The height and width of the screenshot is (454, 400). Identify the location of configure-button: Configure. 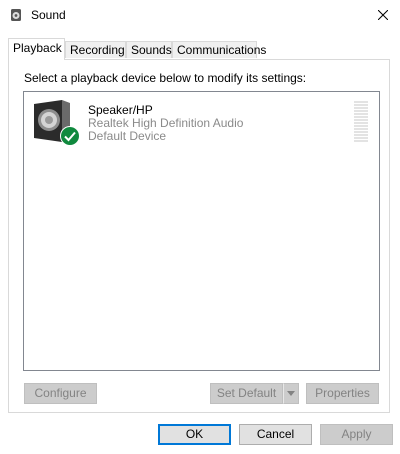
(60, 393).